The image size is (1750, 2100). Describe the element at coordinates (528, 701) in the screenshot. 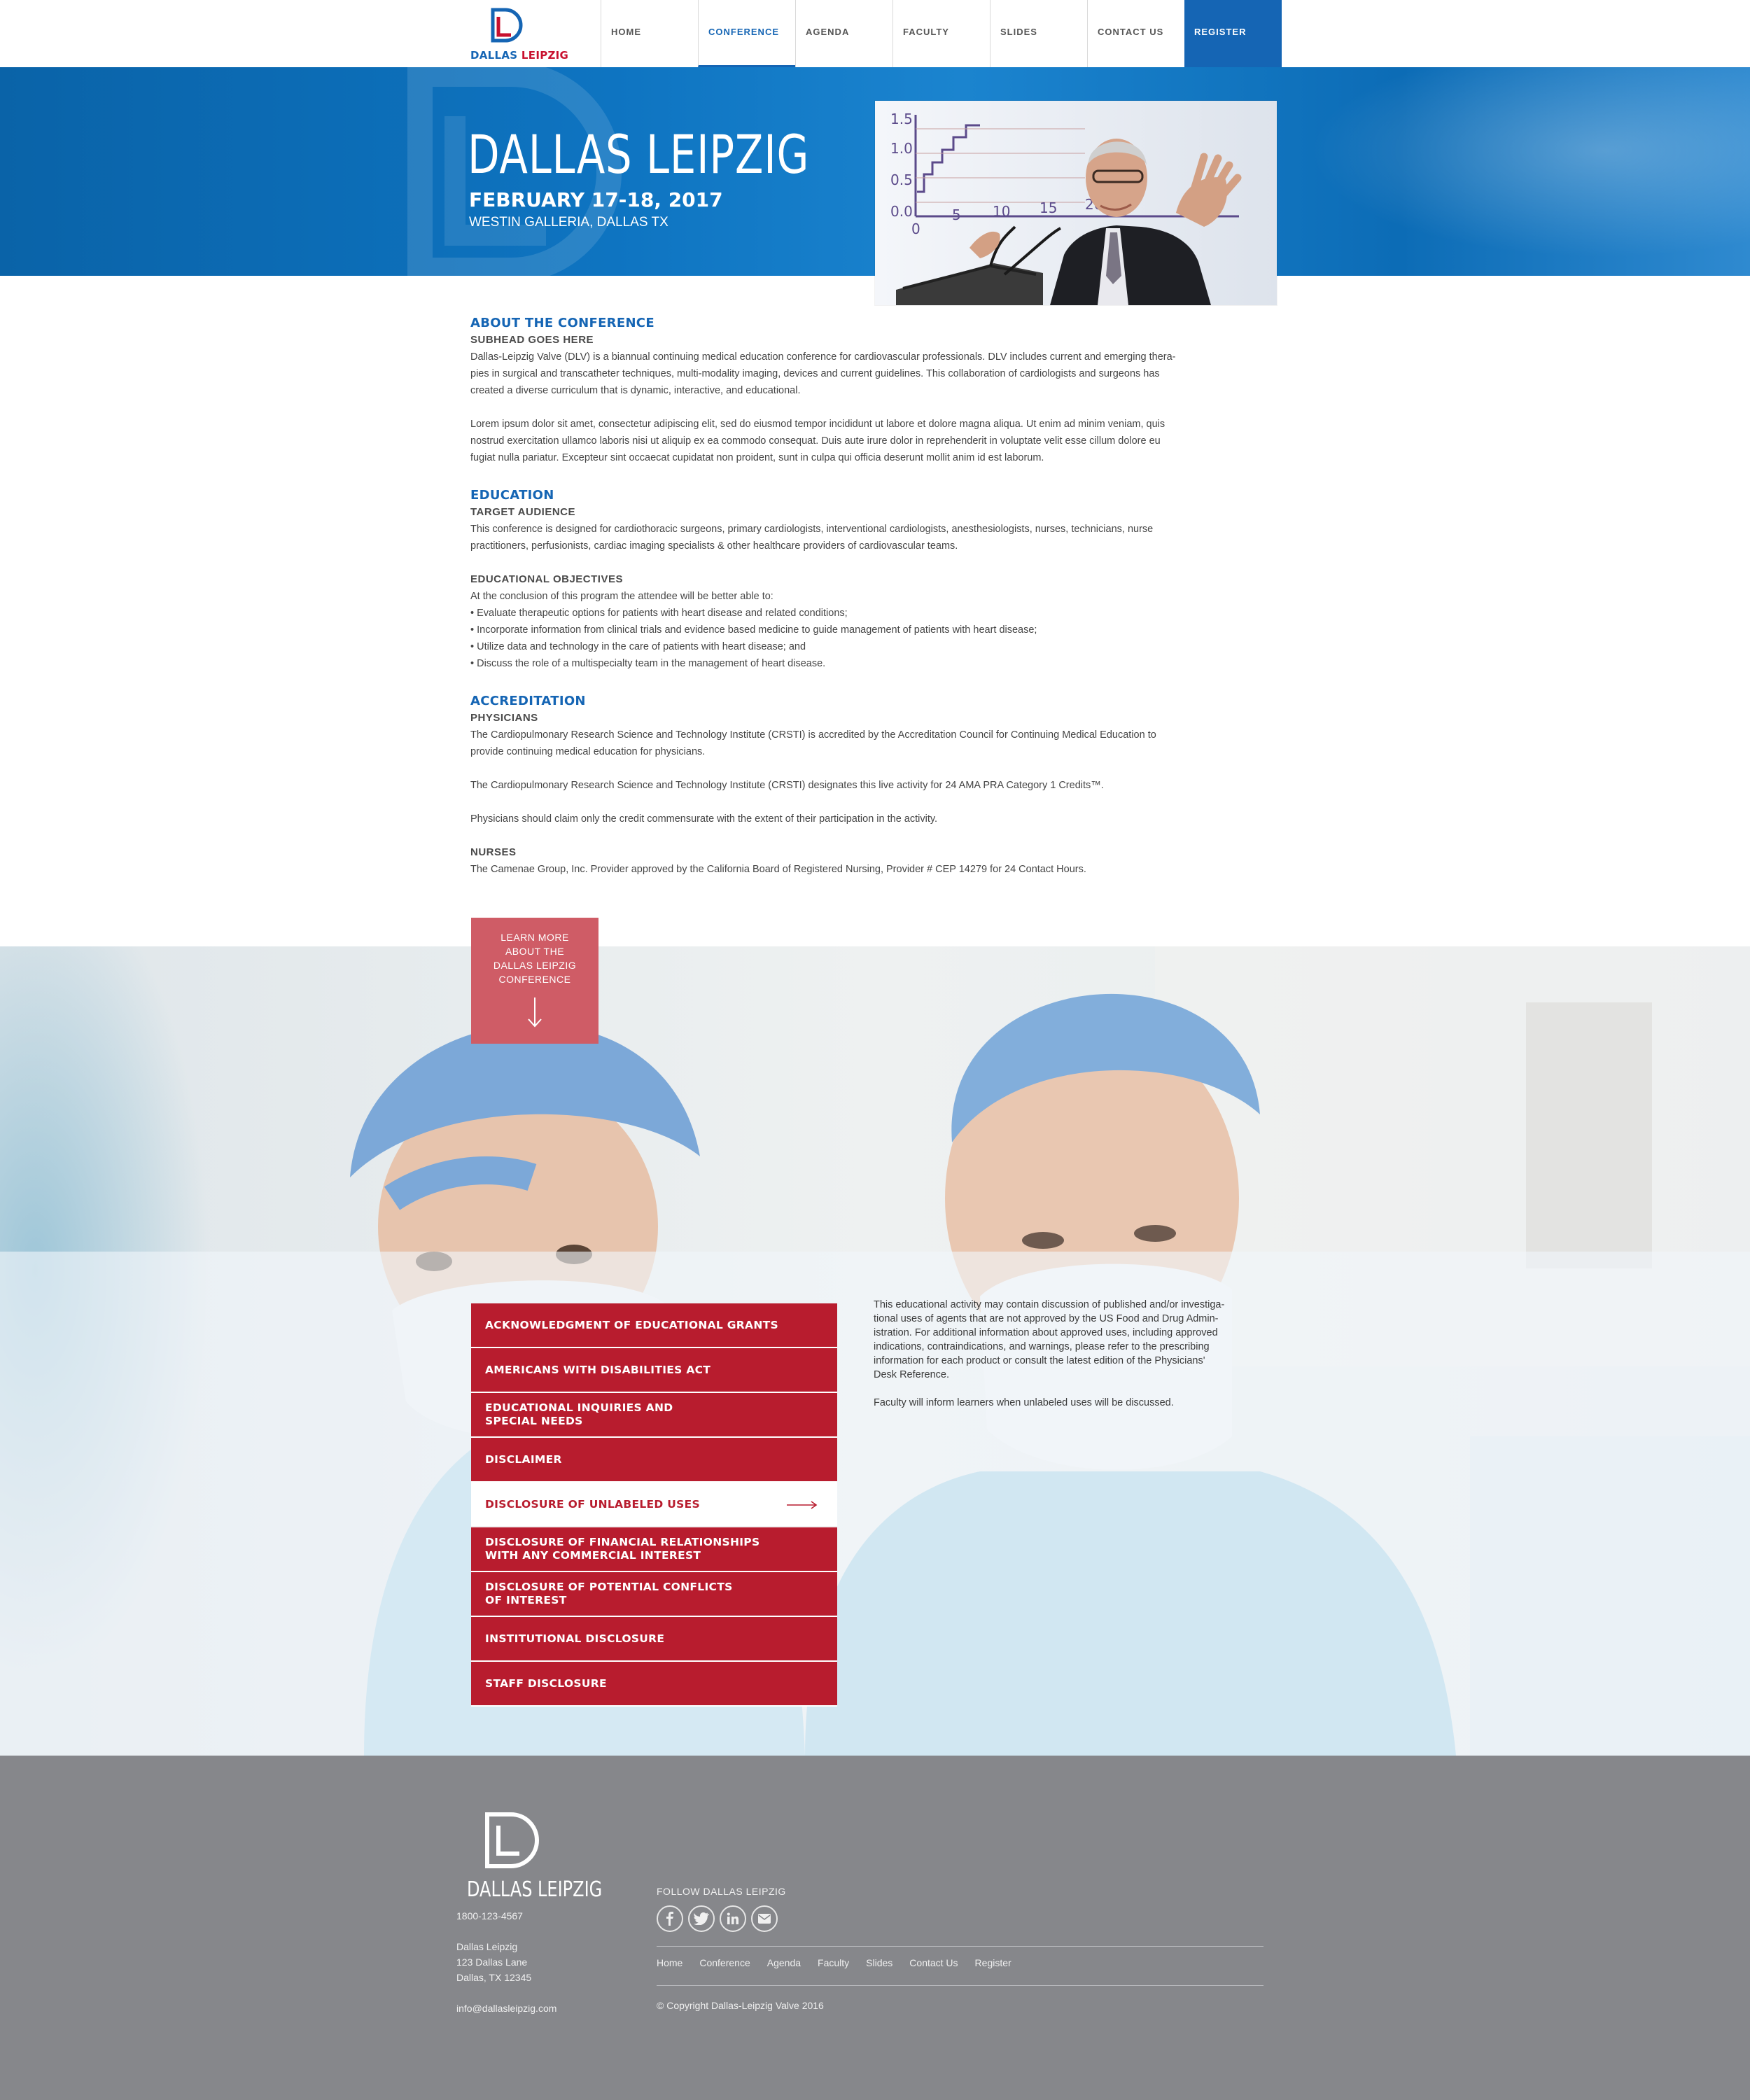

I see `accreditation-heading: ACCREDITATION` at that location.